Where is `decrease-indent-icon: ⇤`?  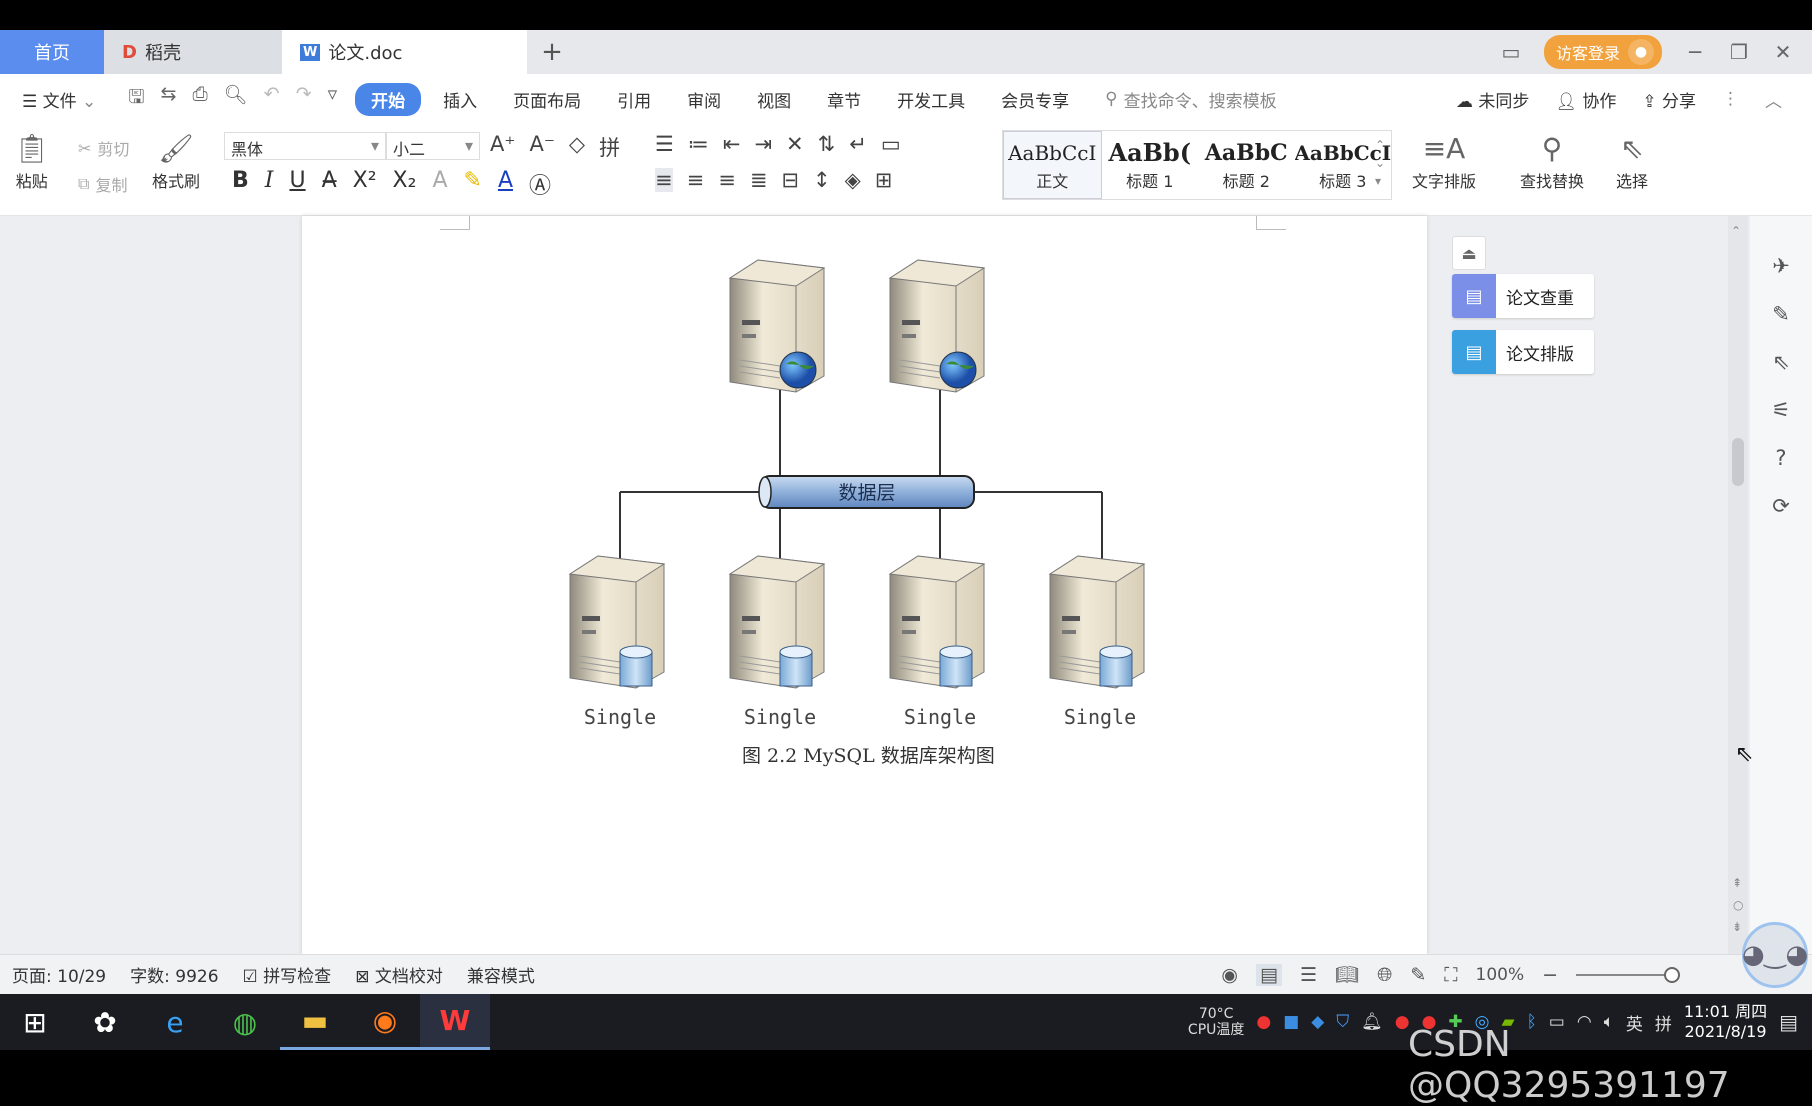 decrease-indent-icon: ⇤ is located at coordinates (732, 144).